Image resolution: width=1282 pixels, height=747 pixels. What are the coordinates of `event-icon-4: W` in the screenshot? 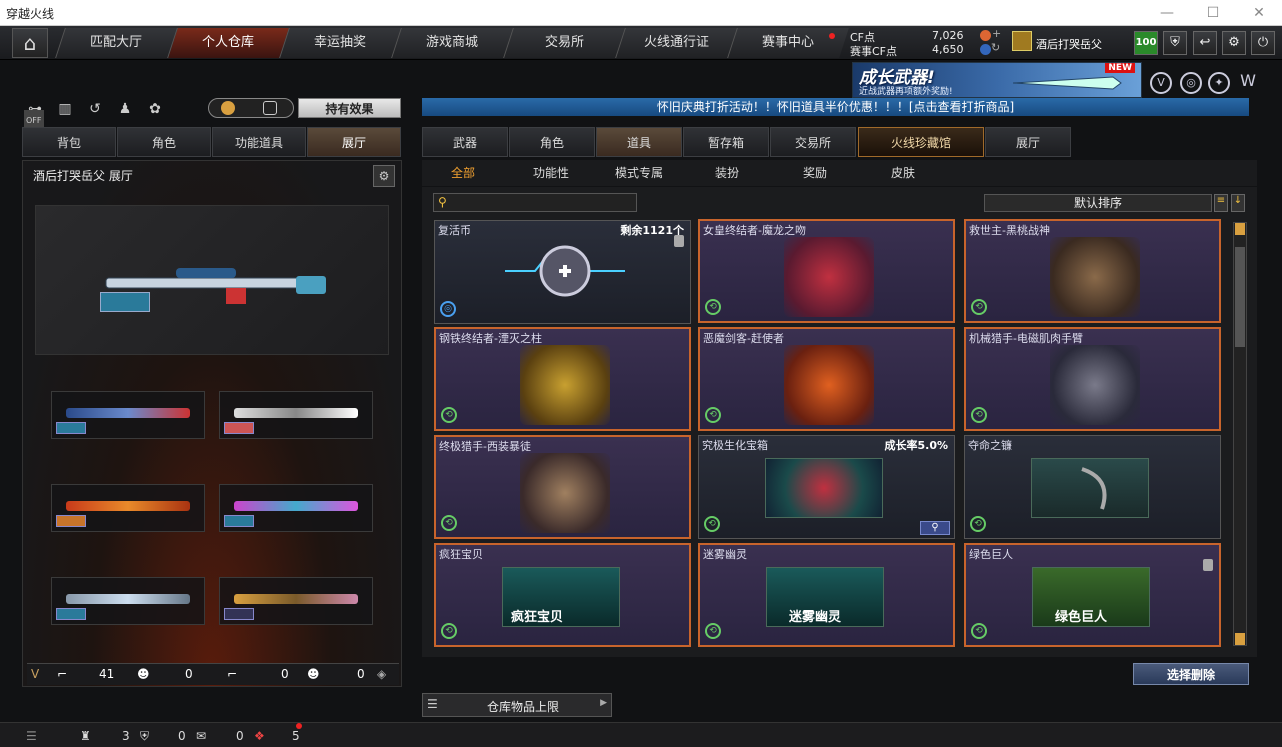 It's located at (1248, 83).